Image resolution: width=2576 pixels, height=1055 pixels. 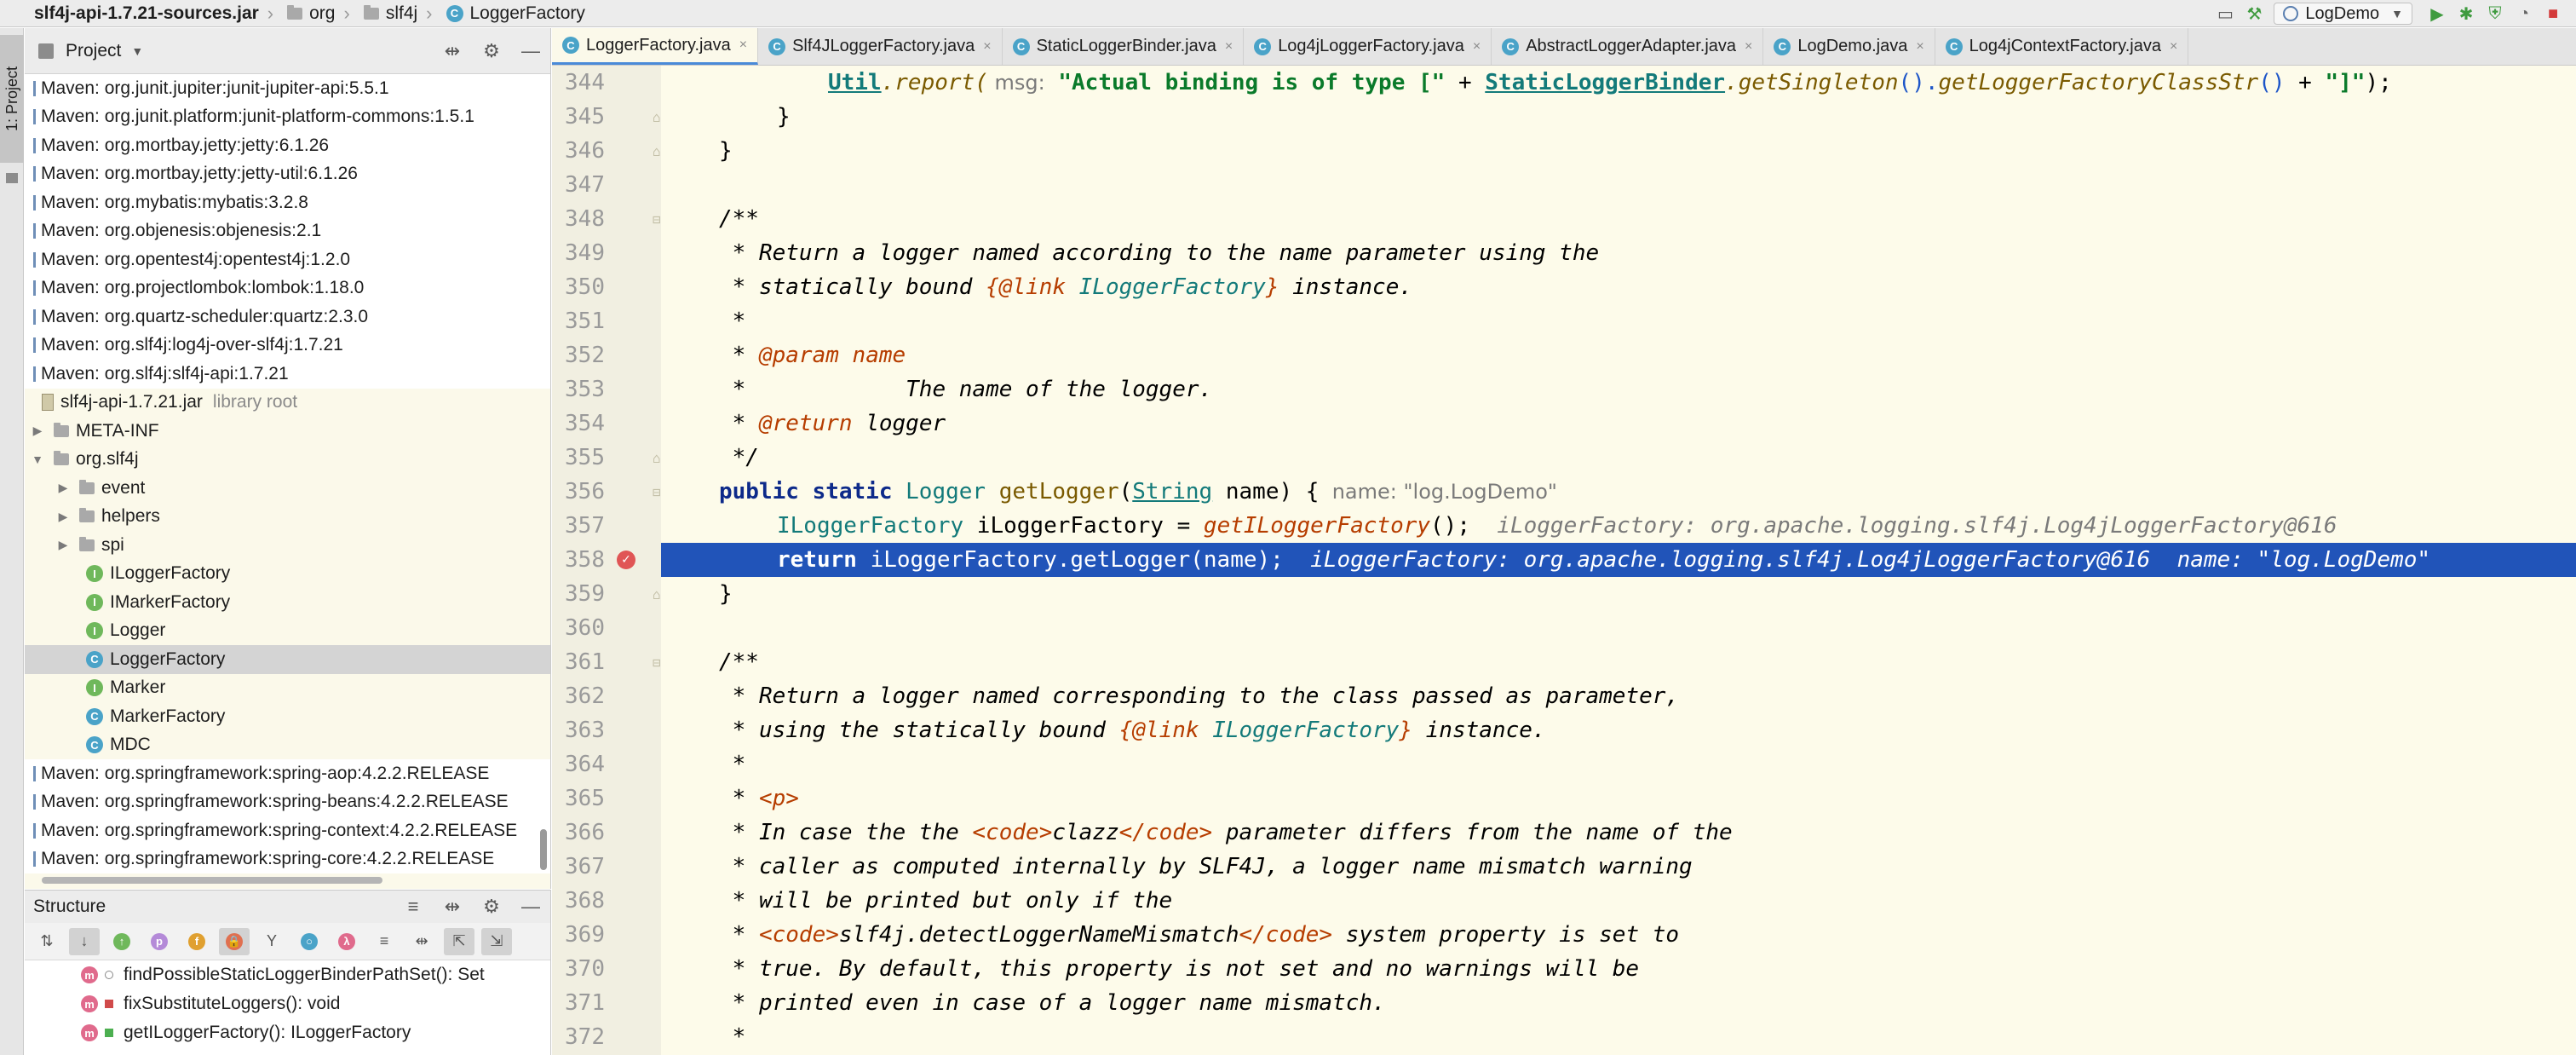 I want to click on tree-class-imarkerfactory: I IMarkerFactory, so click(x=288, y=602).